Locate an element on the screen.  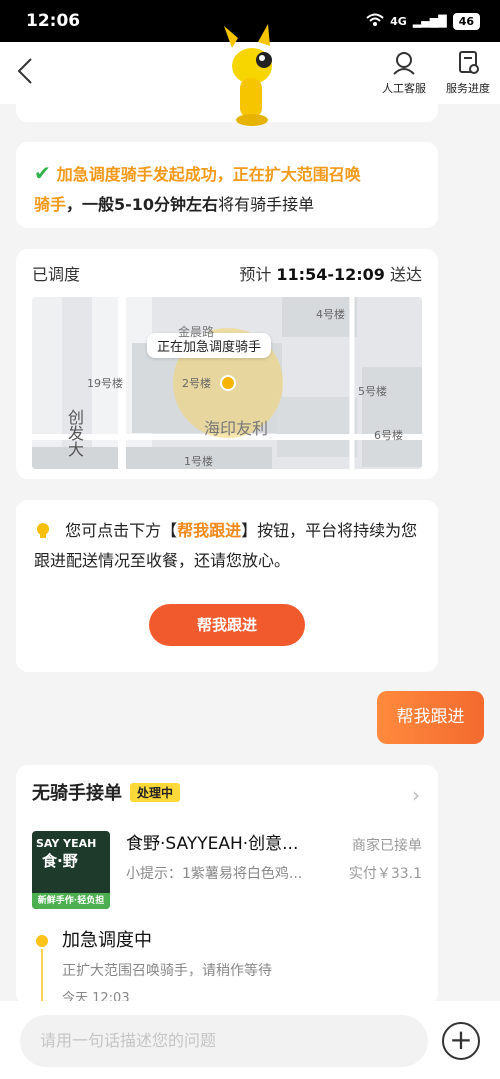
customer-service-button: 人工客服 is located at coordinates (404, 73).